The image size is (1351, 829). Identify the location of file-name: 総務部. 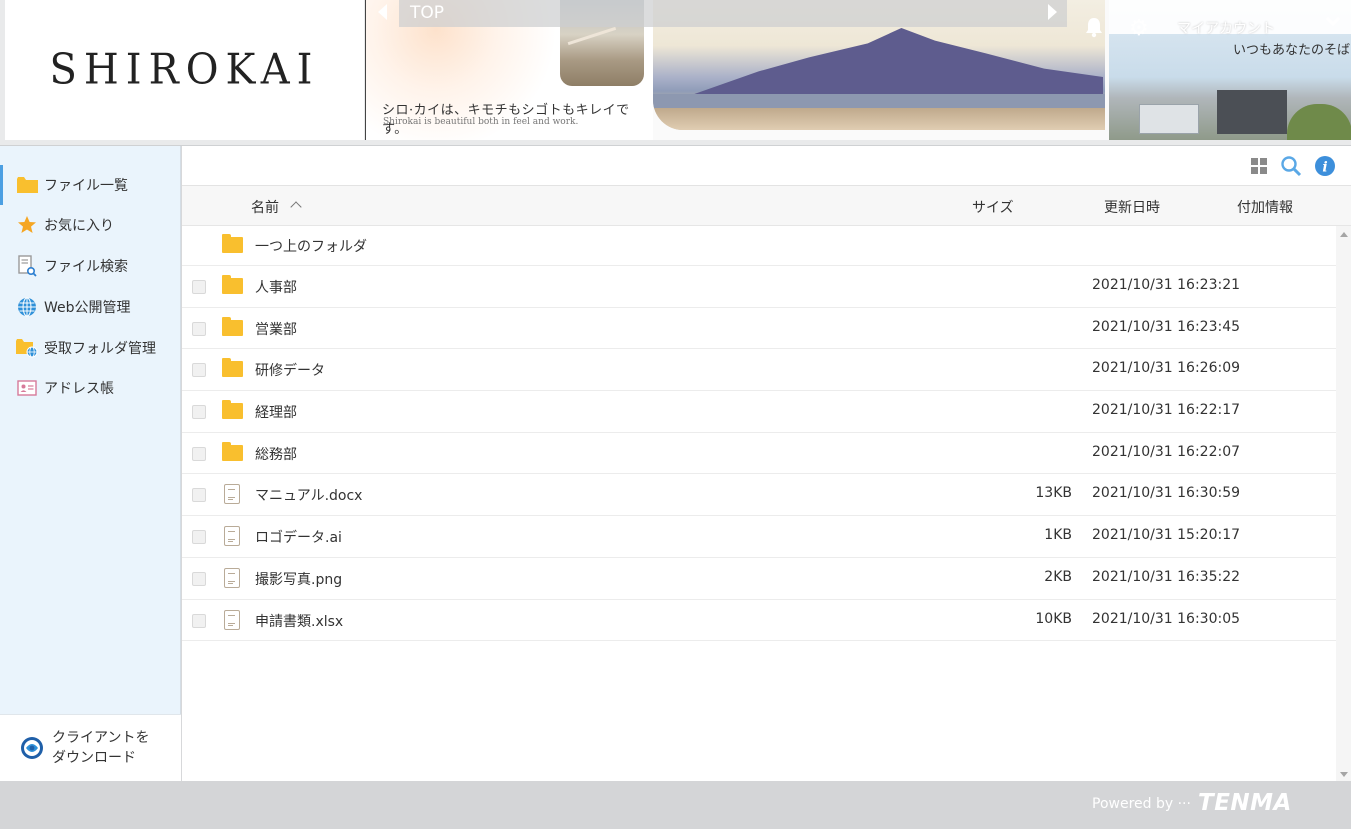
(276, 454).